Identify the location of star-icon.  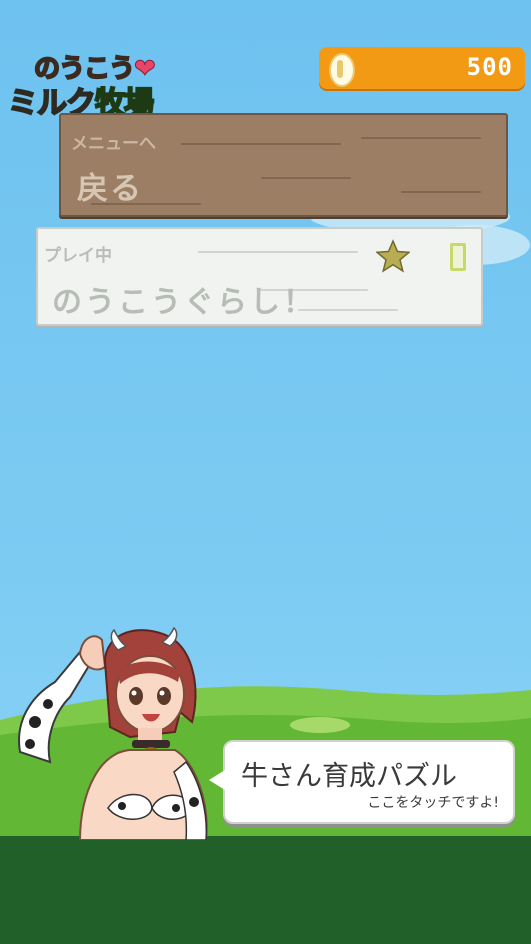
(393, 256).